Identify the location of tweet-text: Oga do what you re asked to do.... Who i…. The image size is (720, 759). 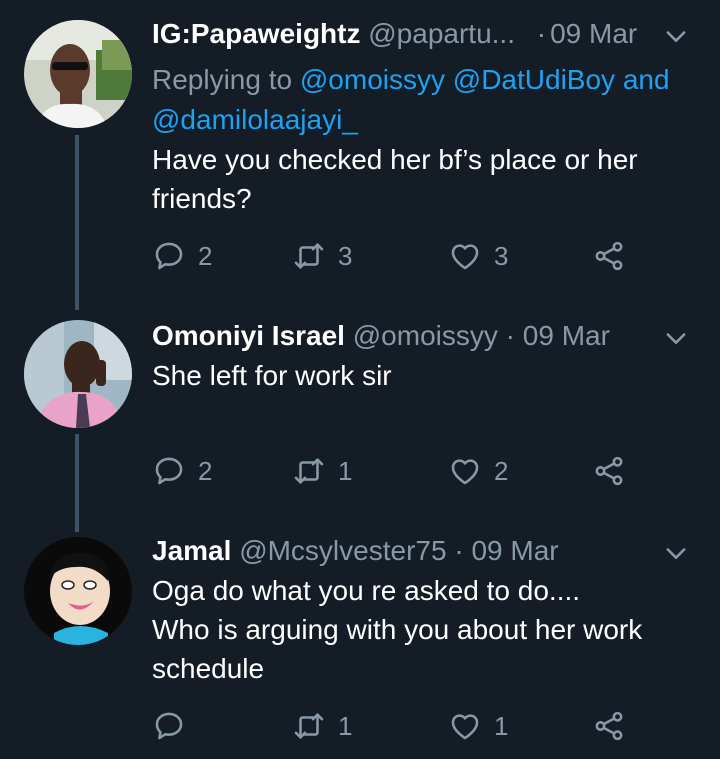
(422, 629).